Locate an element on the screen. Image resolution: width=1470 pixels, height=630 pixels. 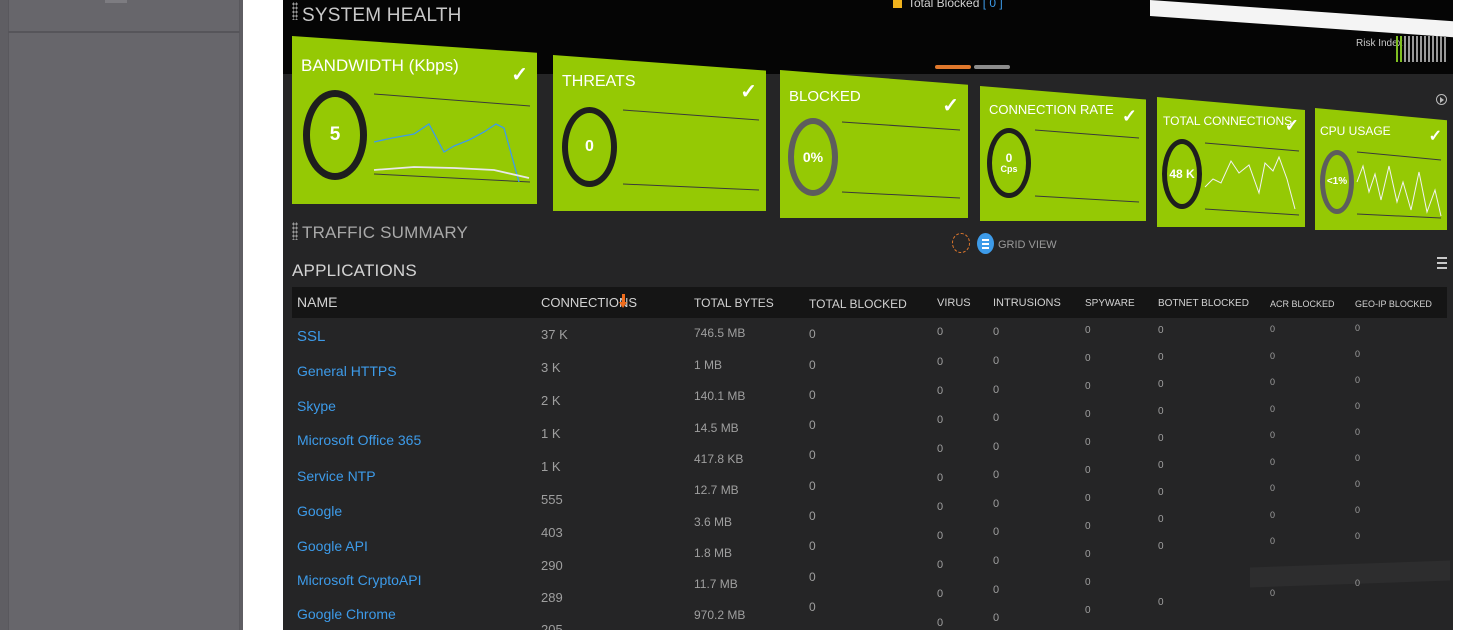
column-header-total-blocked: TOTAL BLOCKED is located at coordinates (858, 304).